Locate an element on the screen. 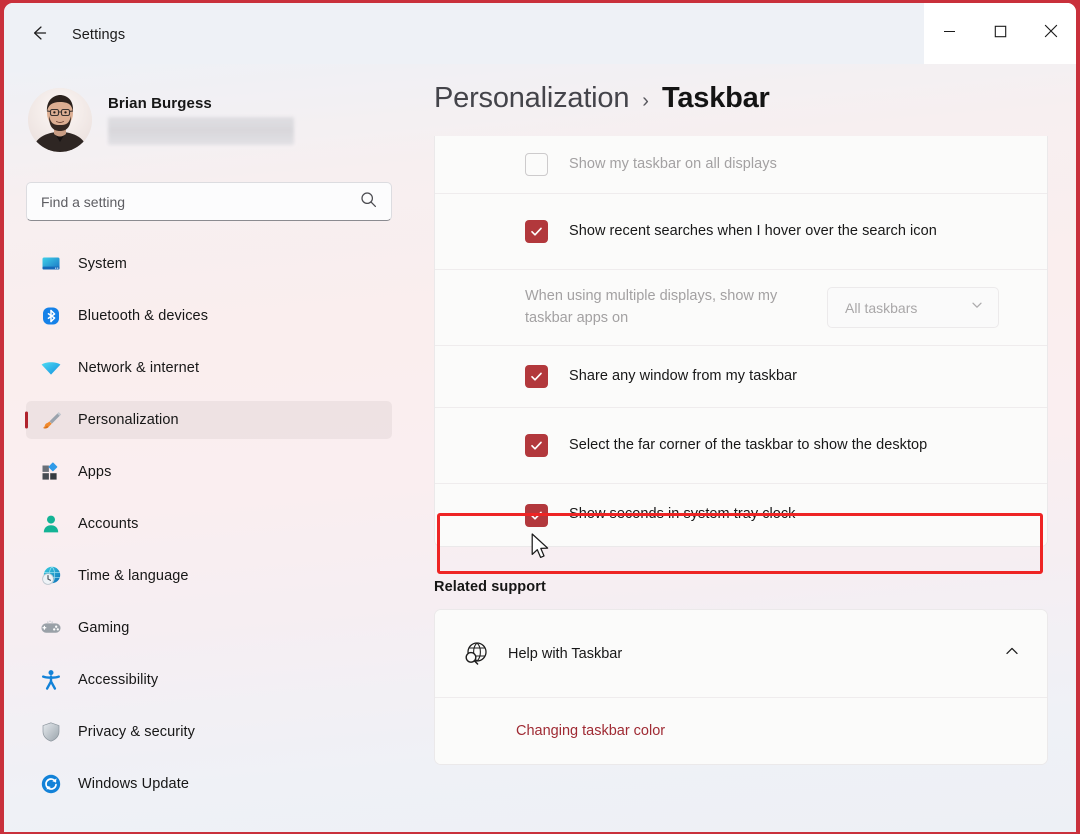 Image resolution: width=1080 pixels, height=834 pixels. sidebar-item-label: Accessibility is located at coordinates (118, 680).